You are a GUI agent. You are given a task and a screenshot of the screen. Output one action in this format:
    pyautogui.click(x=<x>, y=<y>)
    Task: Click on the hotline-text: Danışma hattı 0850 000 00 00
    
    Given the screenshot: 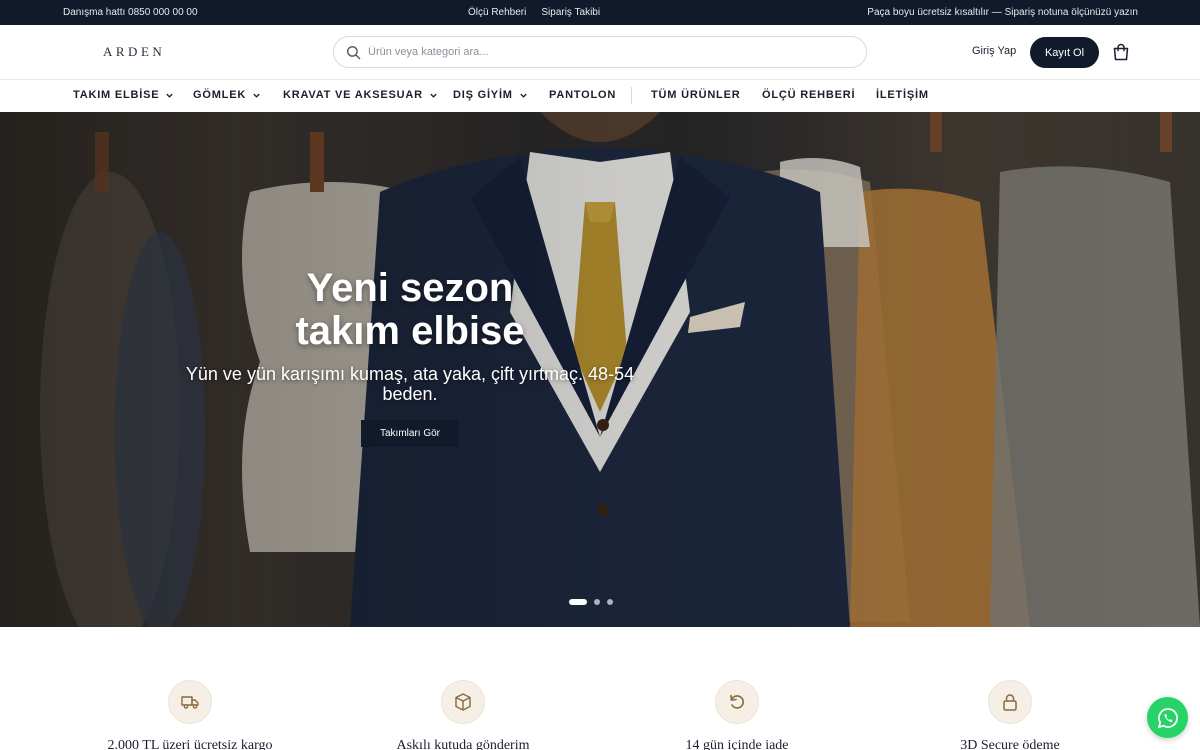 What is the action you would take?
    pyautogui.click(x=130, y=12)
    